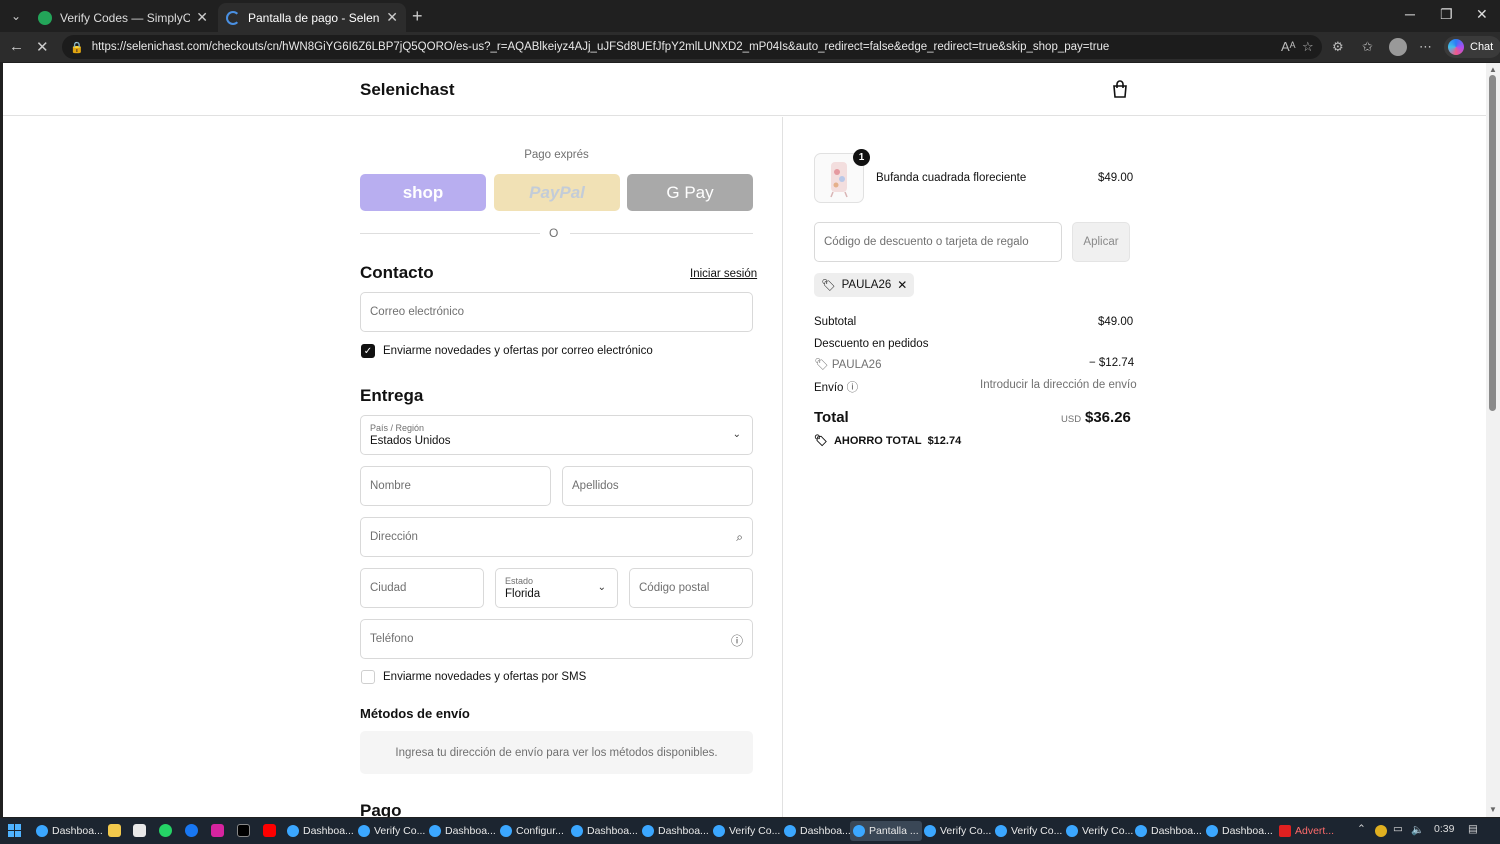  What do you see at coordinates (519, 581) in the screenshot?
I see `state-label: Estado` at bounding box center [519, 581].